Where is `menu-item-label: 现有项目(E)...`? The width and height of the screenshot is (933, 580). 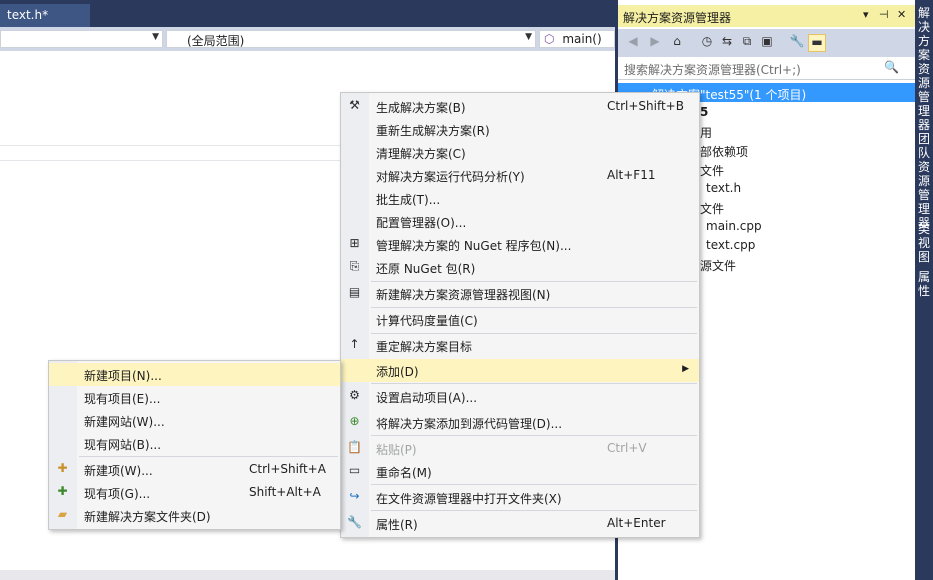 menu-item-label: 现有项目(E)... is located at coordinates (122, 399).